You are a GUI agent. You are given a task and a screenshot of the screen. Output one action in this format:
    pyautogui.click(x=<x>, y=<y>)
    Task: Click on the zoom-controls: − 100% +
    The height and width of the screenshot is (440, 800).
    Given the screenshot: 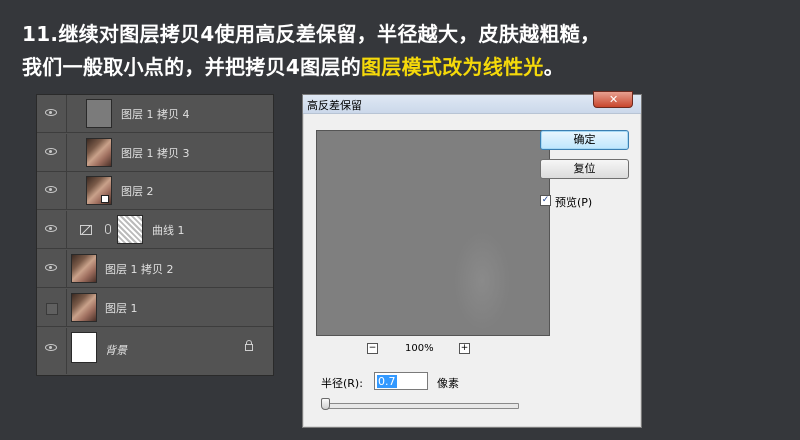 What is the action you would take?
    pyautogui.click(x=422, y=350)
    